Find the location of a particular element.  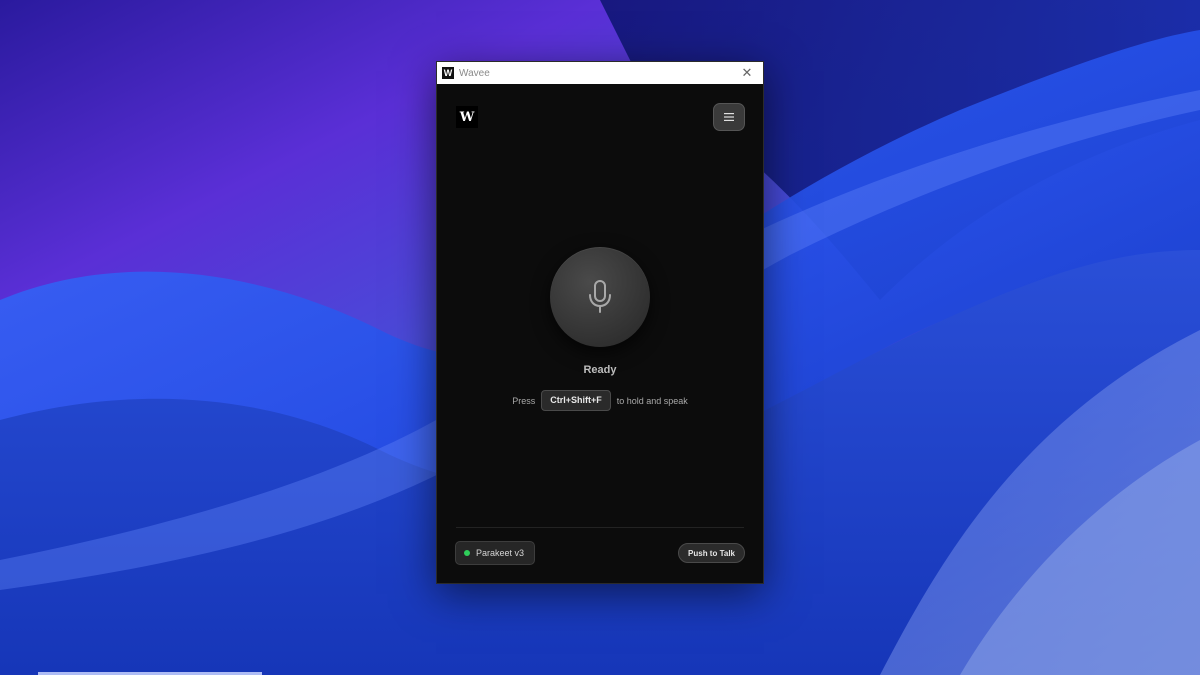

menu-button is located at coordinates (729, 117).